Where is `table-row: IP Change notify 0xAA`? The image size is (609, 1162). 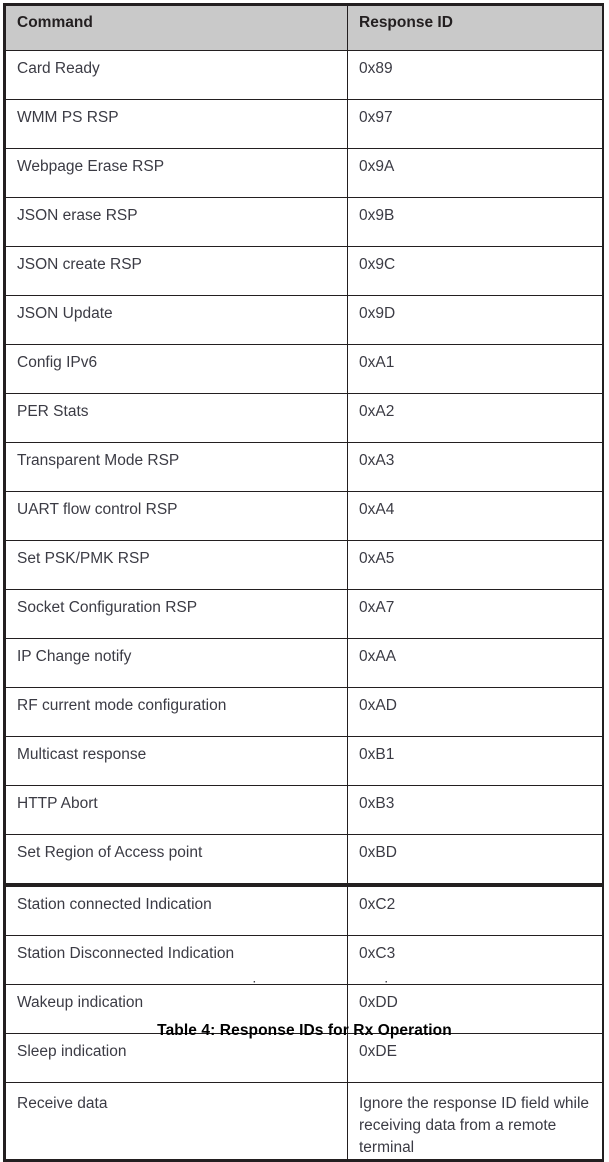
table-row: IP Change notify 0xAA is located at coordinates (304, 663).